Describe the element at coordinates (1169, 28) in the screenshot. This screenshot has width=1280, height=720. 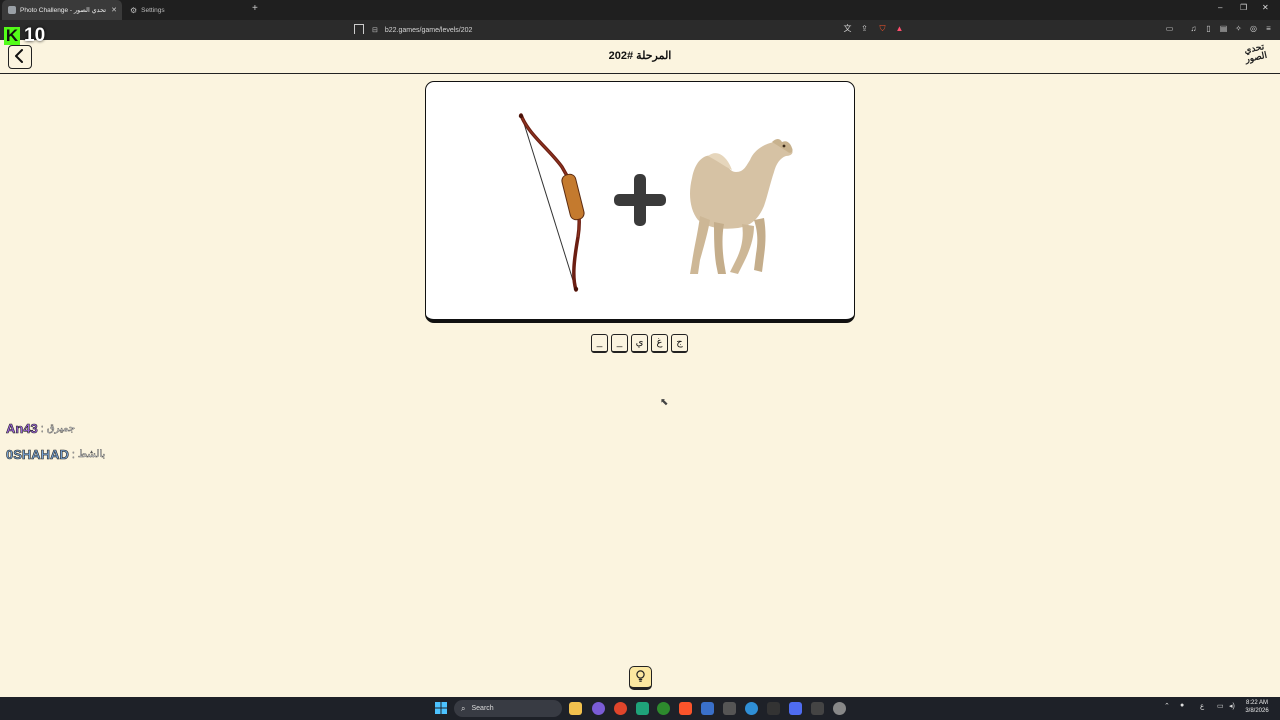
I see `reader-icon: ▭` at that location.